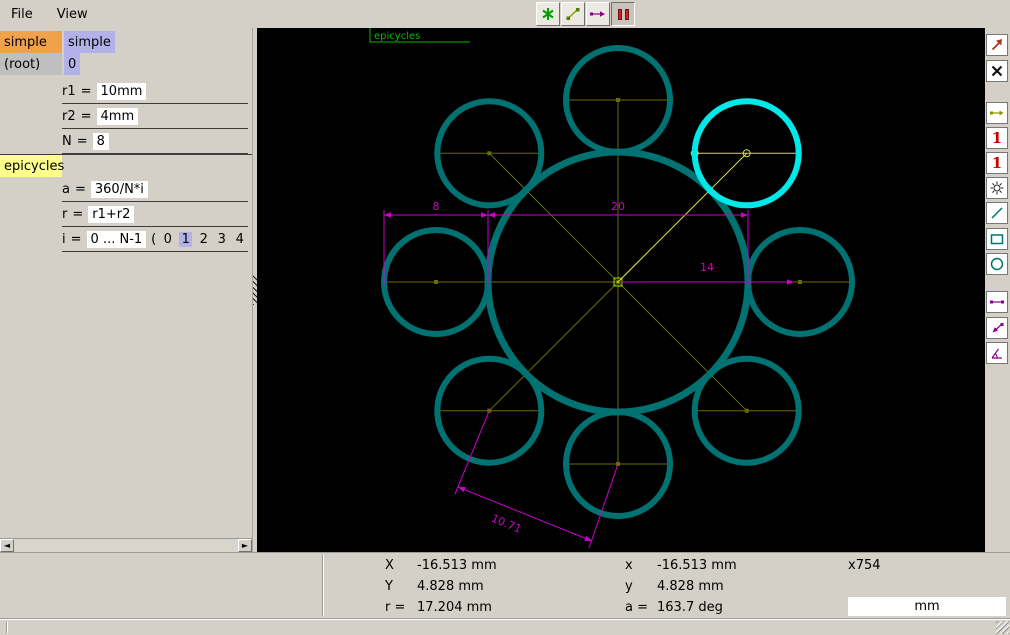 The height and width of the screenshot is (635, 1010). I want to click on param-row-r: r = r1+r2, so click(126, 214).